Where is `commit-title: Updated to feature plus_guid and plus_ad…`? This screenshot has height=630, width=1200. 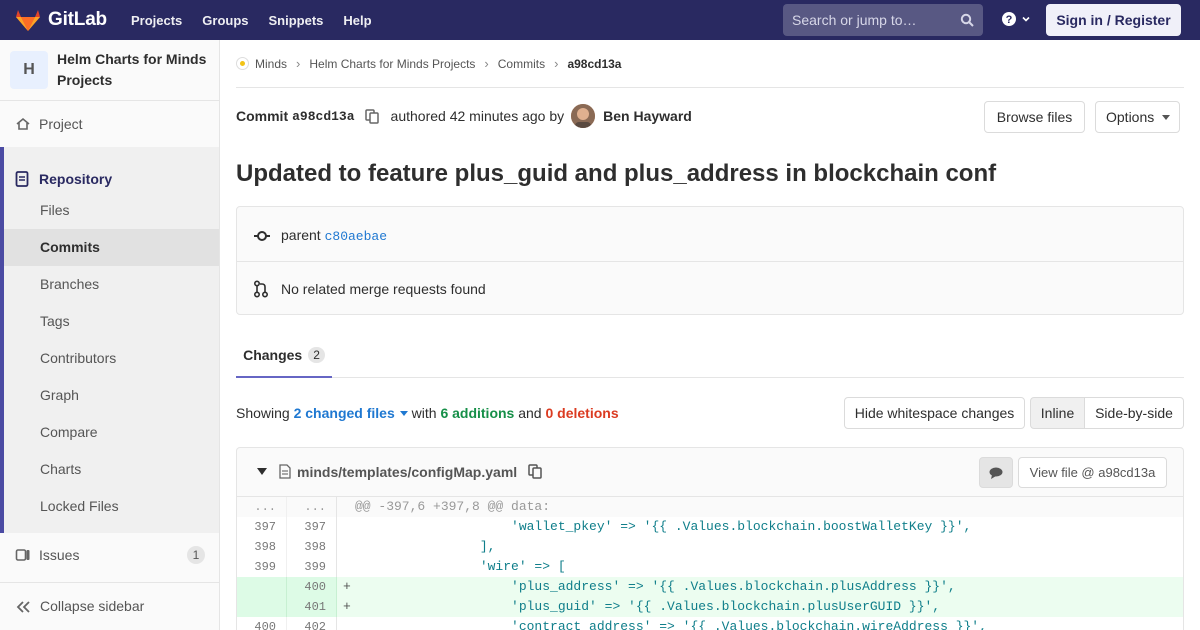 commit-title: Updated to feature plus_guid and plus_ad… is located at coordinates (616, 173).